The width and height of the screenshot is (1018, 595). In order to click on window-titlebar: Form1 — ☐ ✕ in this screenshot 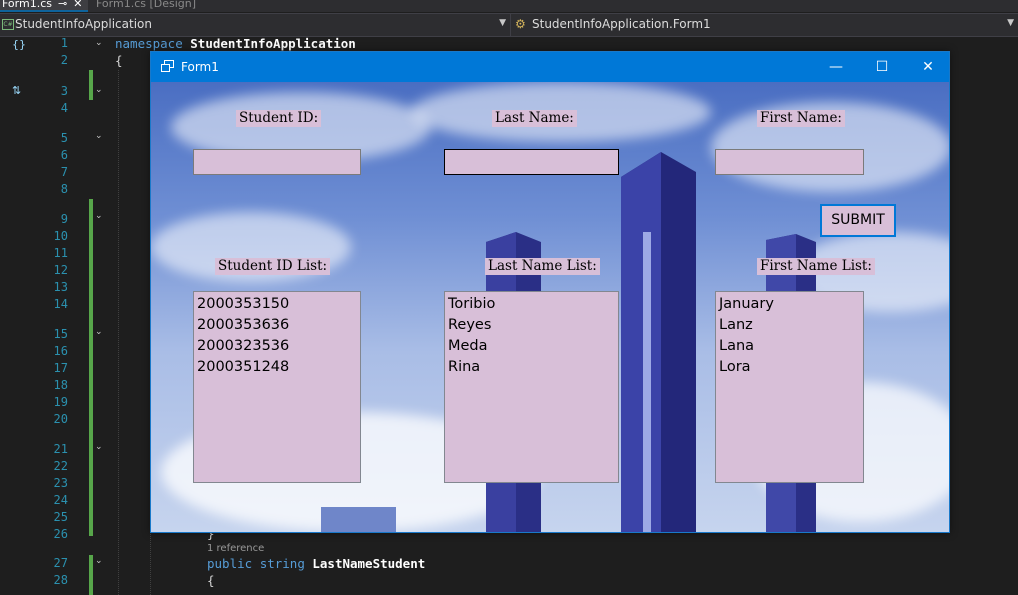, I will do `click(550, 67)`.